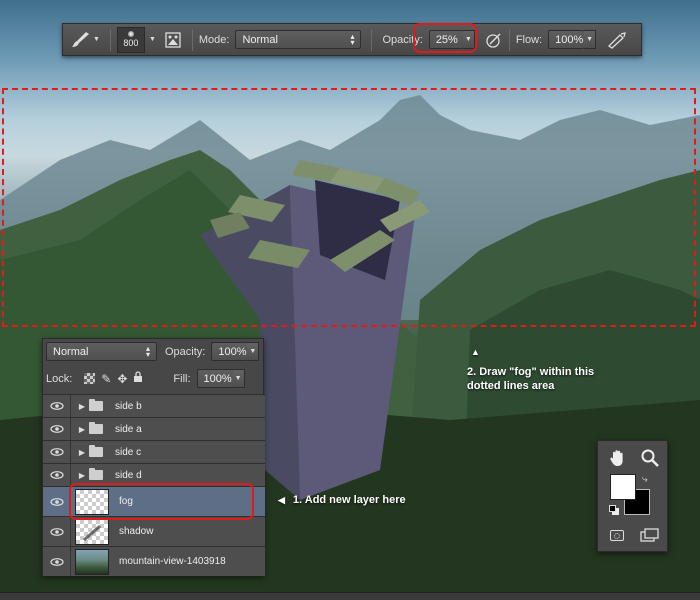 This screenshot has height=600, width=700. Describe the element at coordinates (645, 479) in the screenshot. I see `swap-colors-icon: ⤷` at that location.